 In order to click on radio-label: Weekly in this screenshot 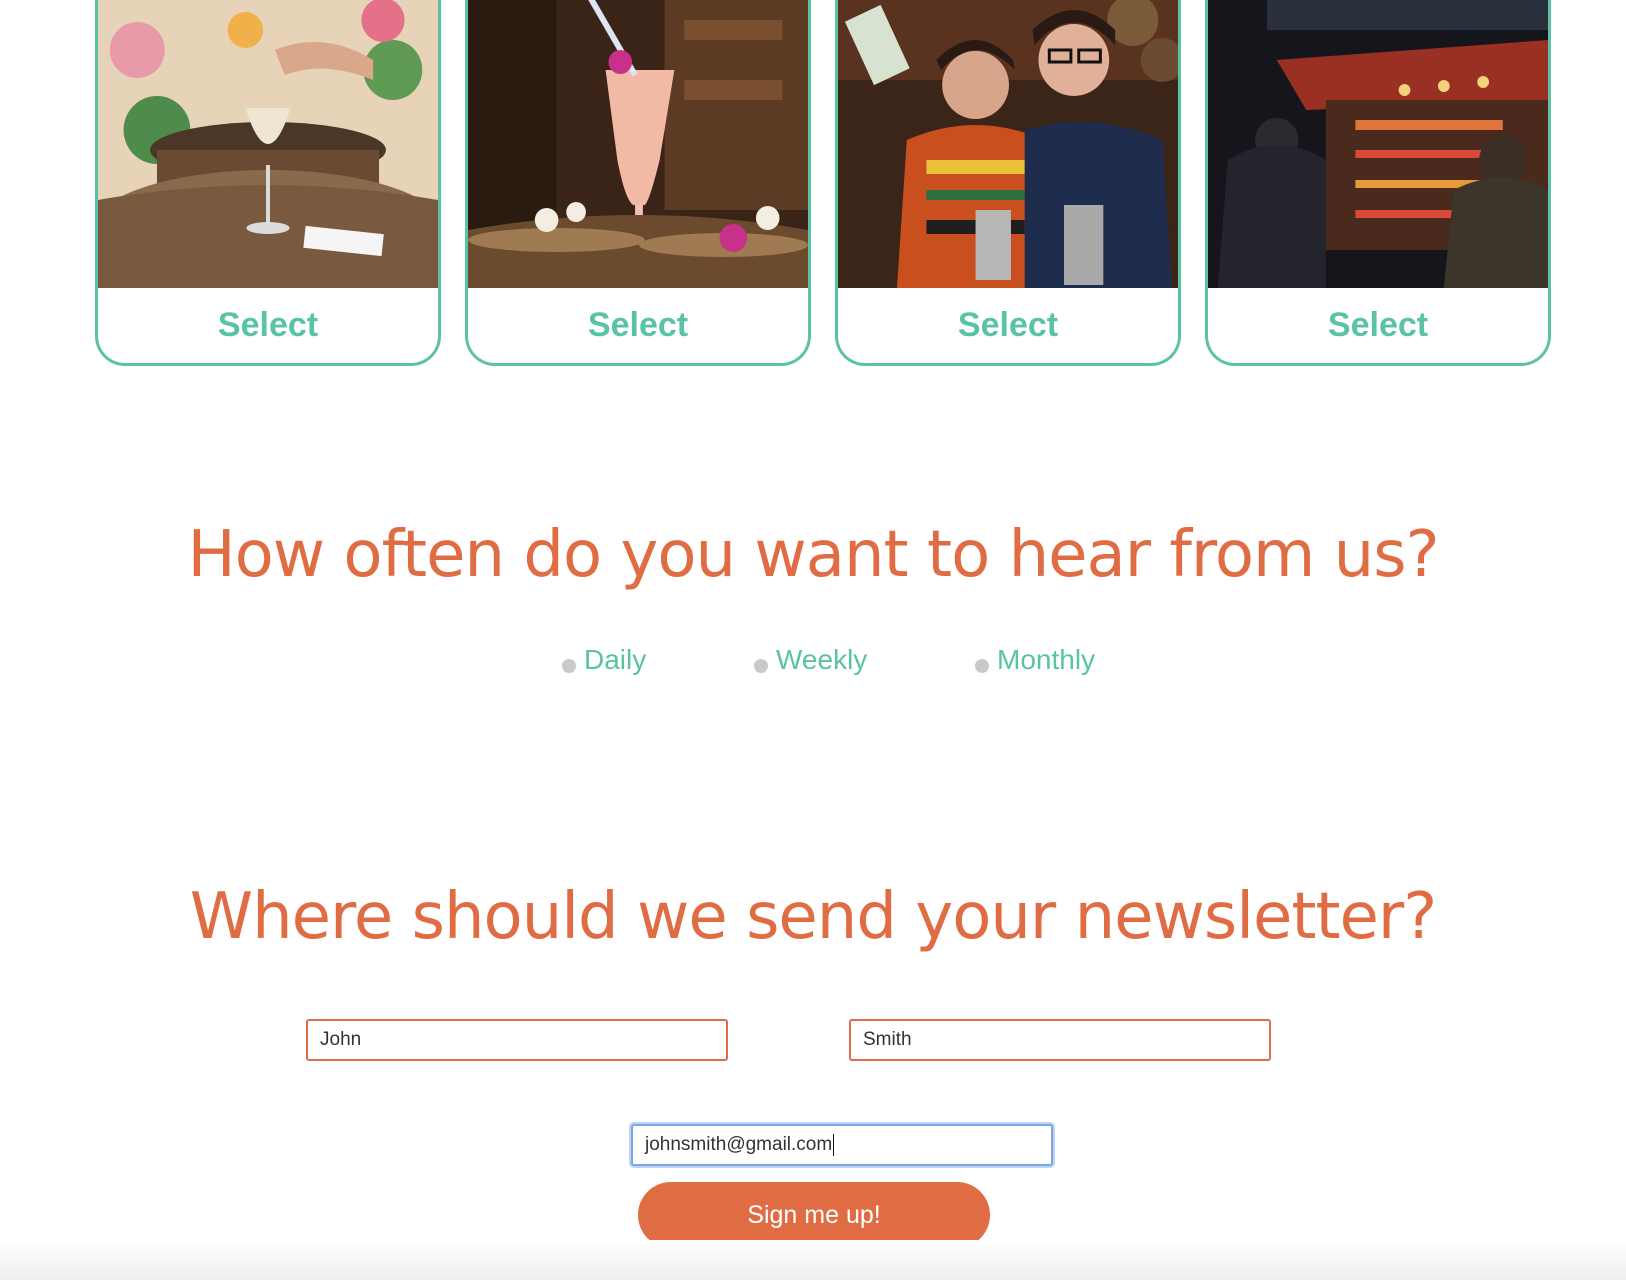, I will do `click(822, 659)`.